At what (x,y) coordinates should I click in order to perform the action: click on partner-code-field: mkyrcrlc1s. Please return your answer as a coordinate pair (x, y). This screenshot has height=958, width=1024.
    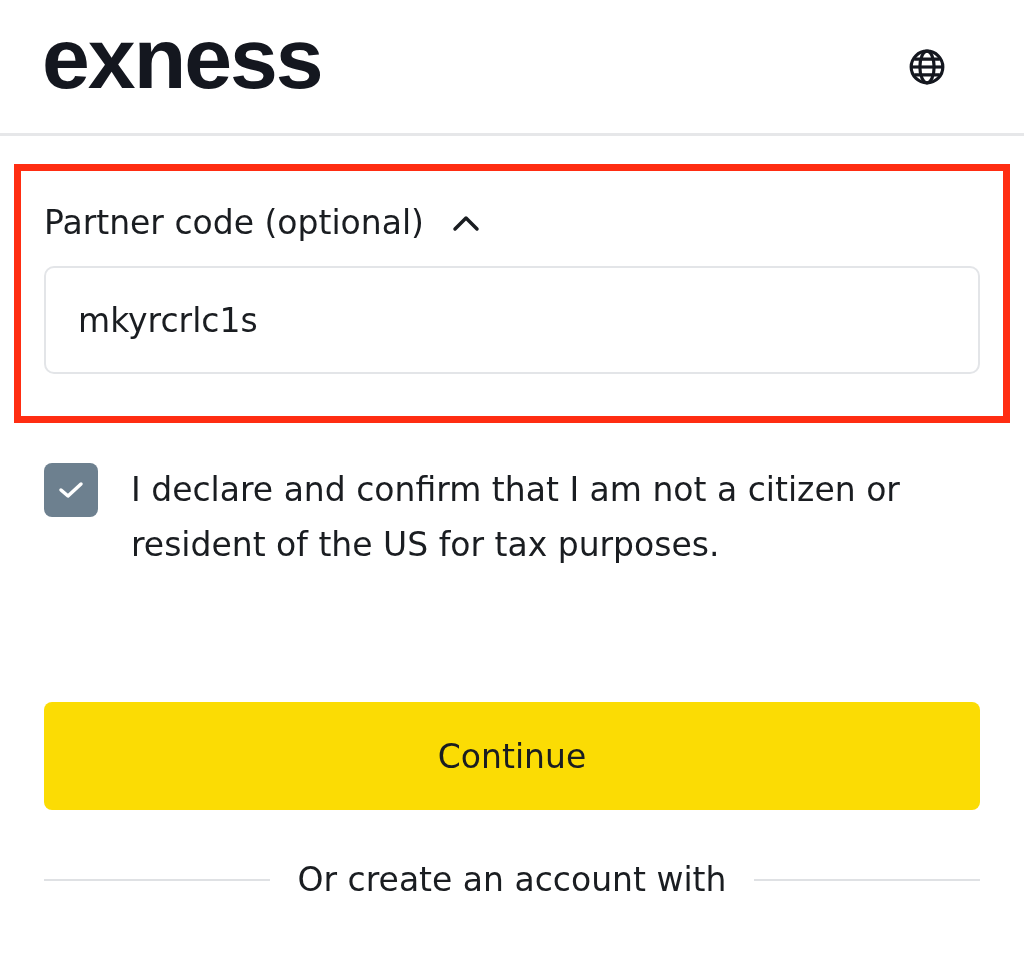
    Looking at the image, I should click on (512, 320).